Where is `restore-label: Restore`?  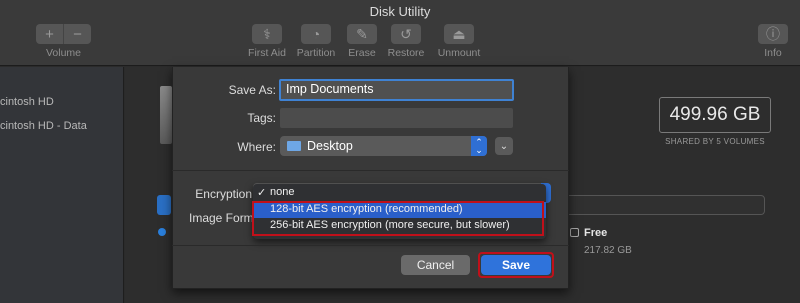
restore-label: Restore is located at coordinates (406, 53).